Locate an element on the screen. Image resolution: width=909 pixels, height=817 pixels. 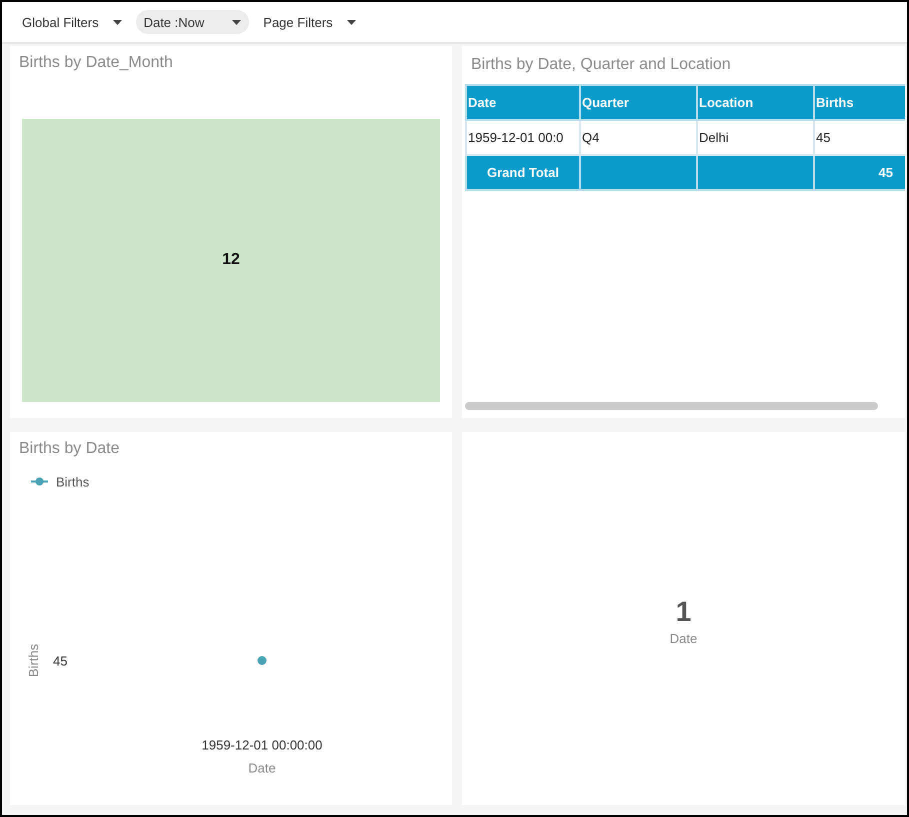
kpi-label: Date is located at coordinates (684, 638).